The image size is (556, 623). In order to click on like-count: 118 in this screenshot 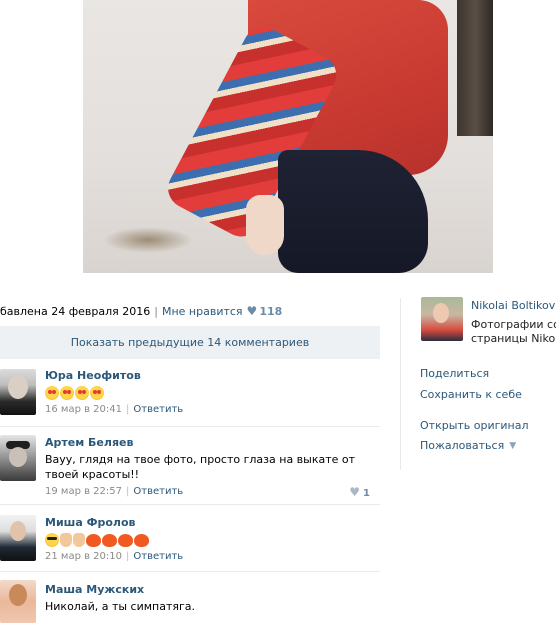, I will do `click(270, 311)`.